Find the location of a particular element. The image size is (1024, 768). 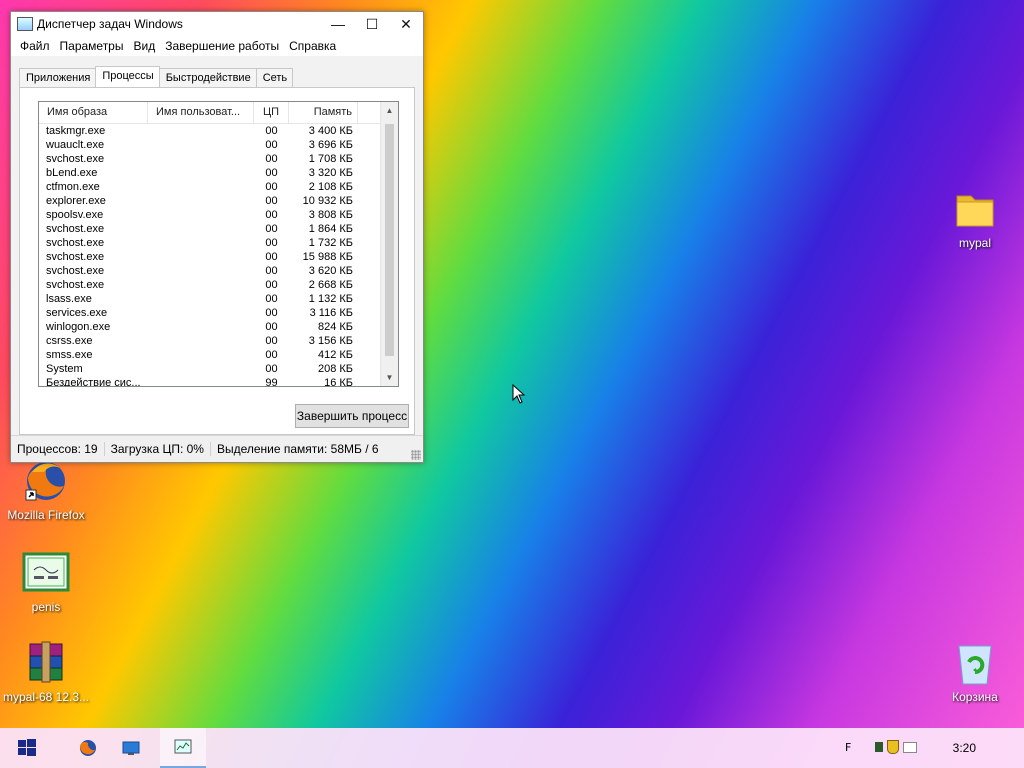

table-row: svchost.exe 00 2 668 КБ is located at coordinates (209, 285).